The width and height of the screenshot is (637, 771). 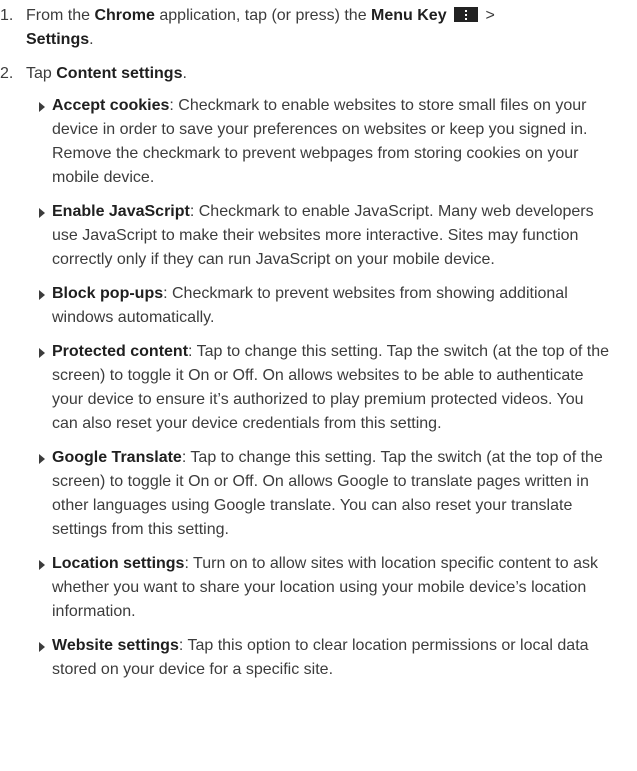 What do you see at coordinates (409, 15) in the screenshot?
I see `menu-key-label: Menu Key` at bounding box center [409, 15].